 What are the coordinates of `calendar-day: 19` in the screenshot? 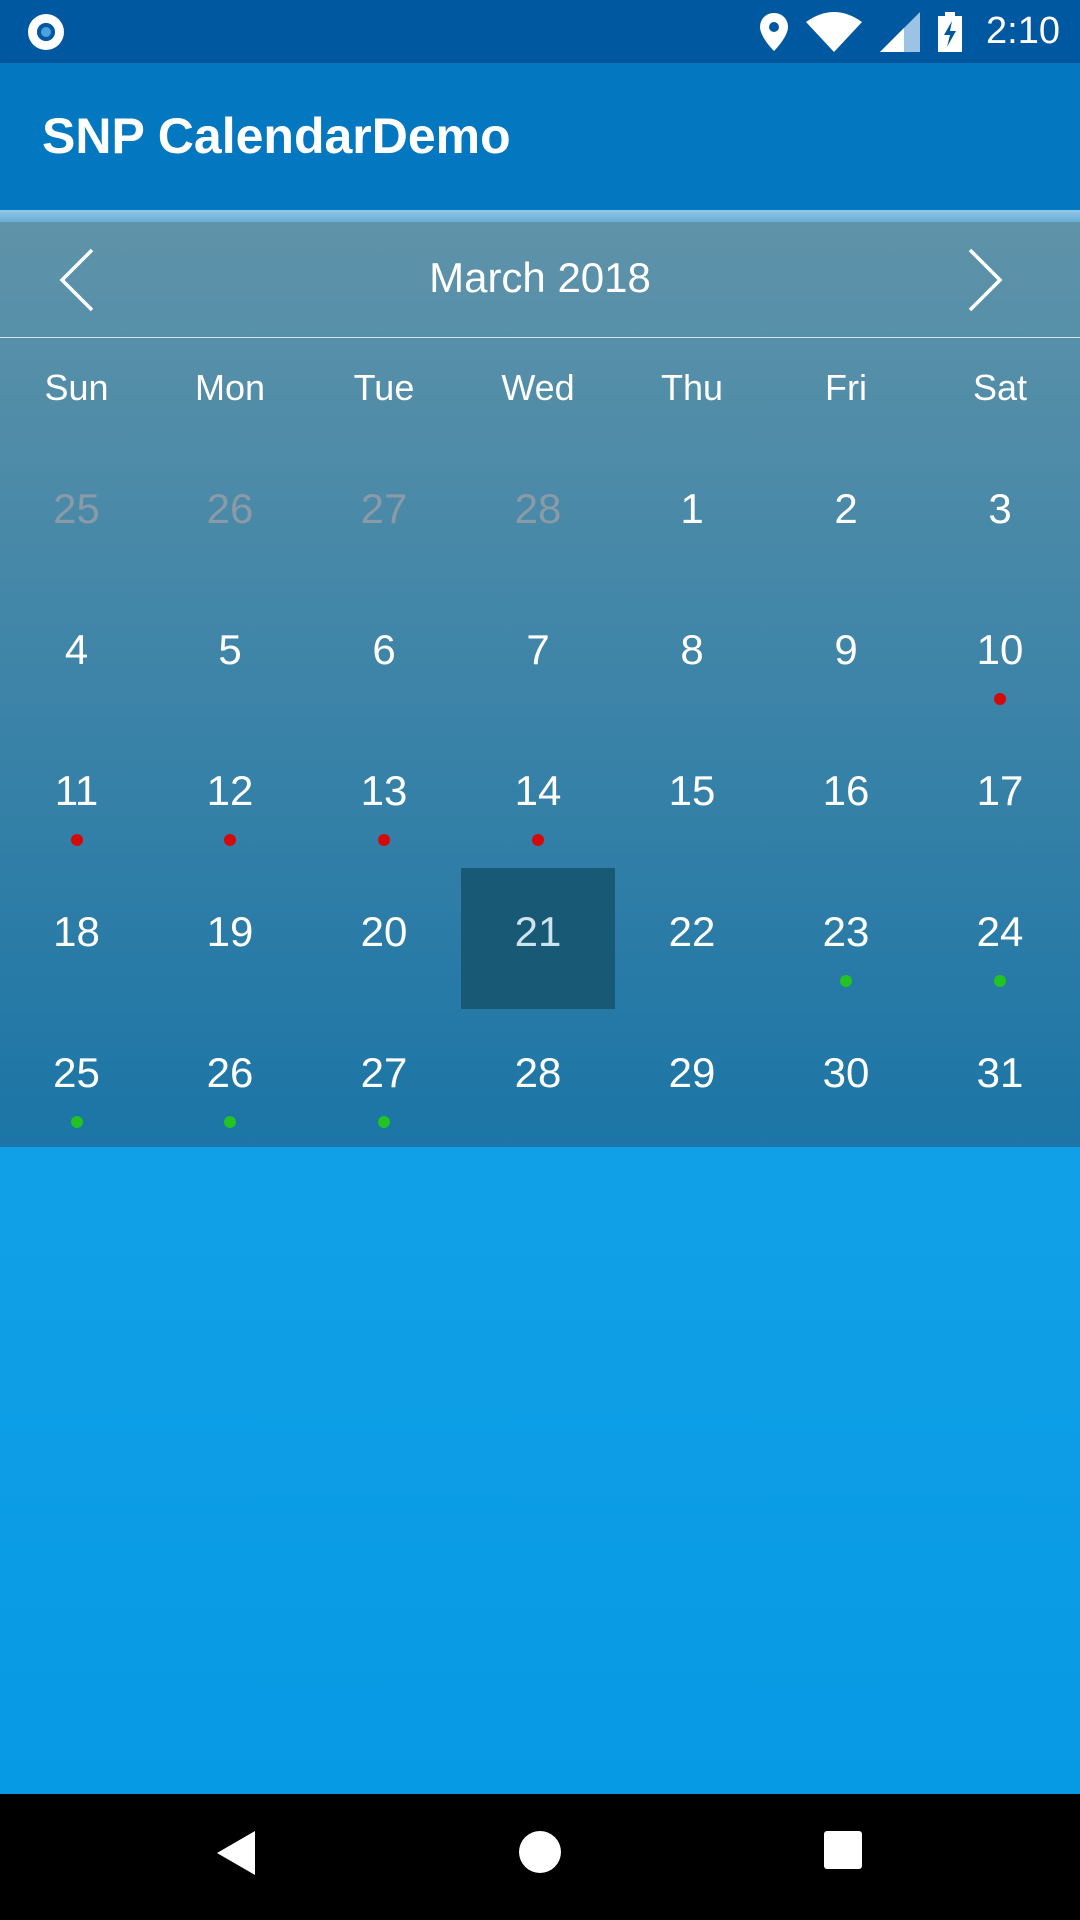 It's located at (230, 938).